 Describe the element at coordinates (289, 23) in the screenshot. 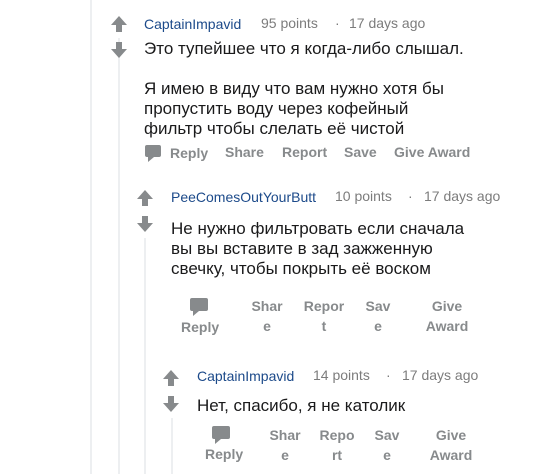

I see `comment-points: 95 points` at that location.